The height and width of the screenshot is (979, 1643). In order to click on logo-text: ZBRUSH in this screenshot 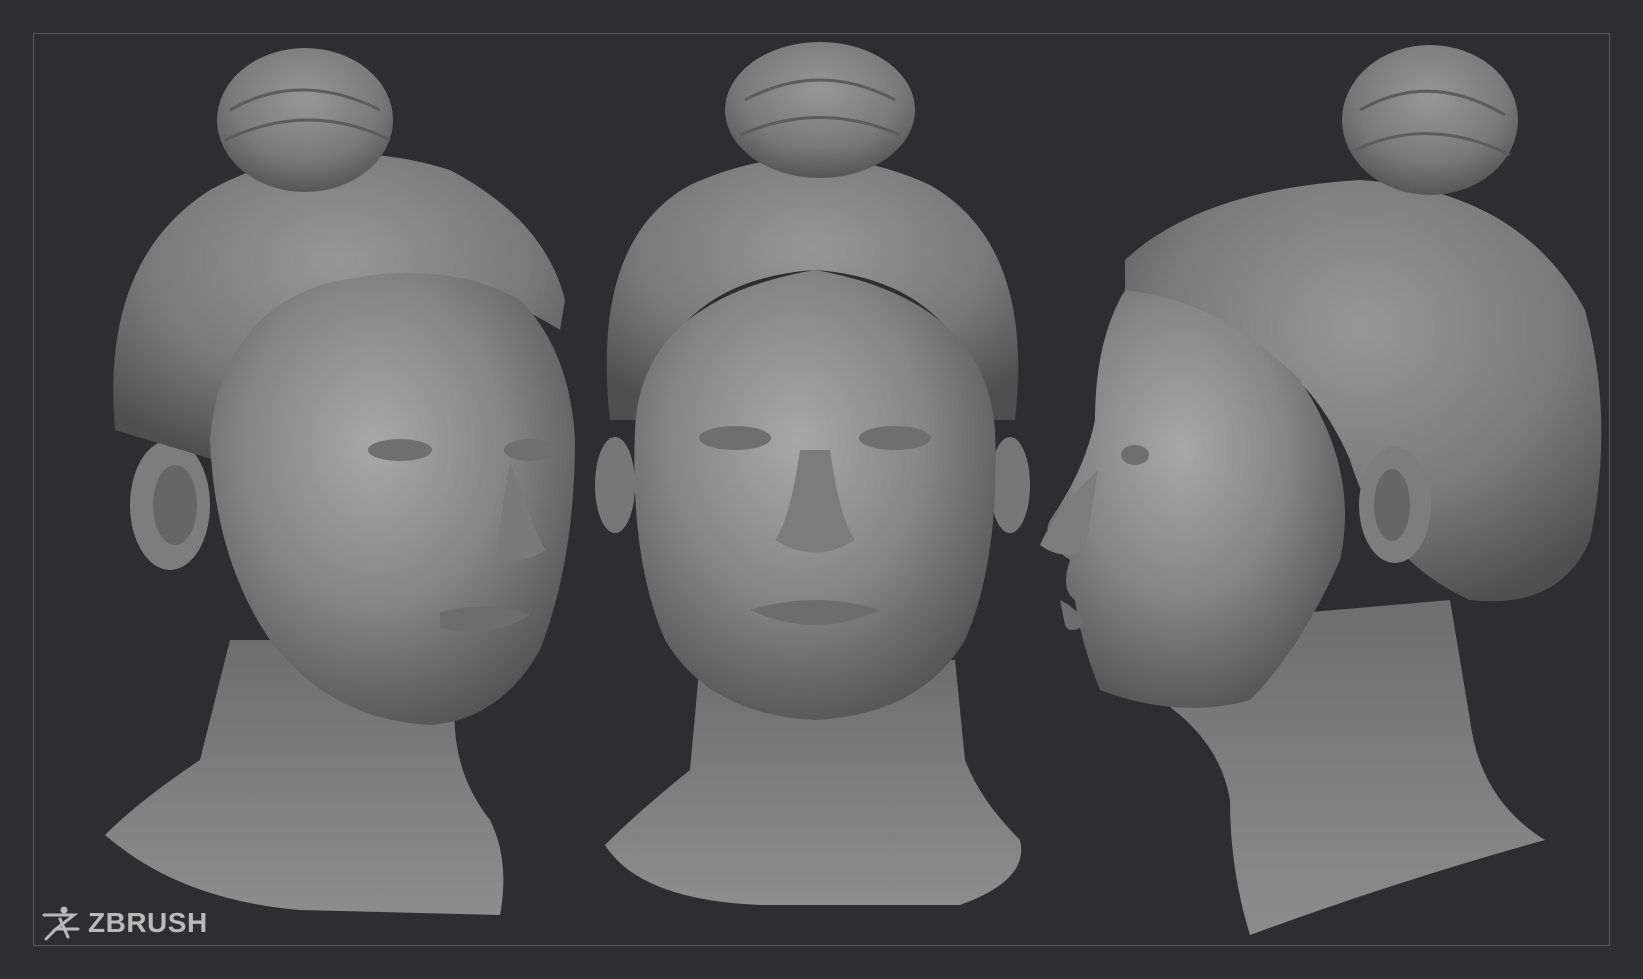, I will do `click(148, 922)`.